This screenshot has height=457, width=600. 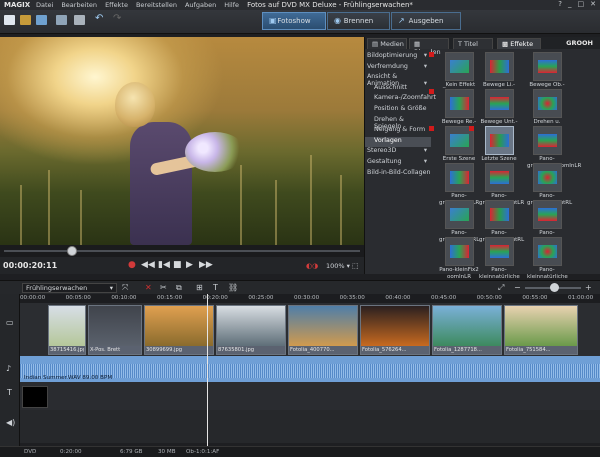 What do you see at coordinates (577, 4) in the screenshot?
I see `window-controls: ? _ □ ✕` at bounding box center [577, 4].